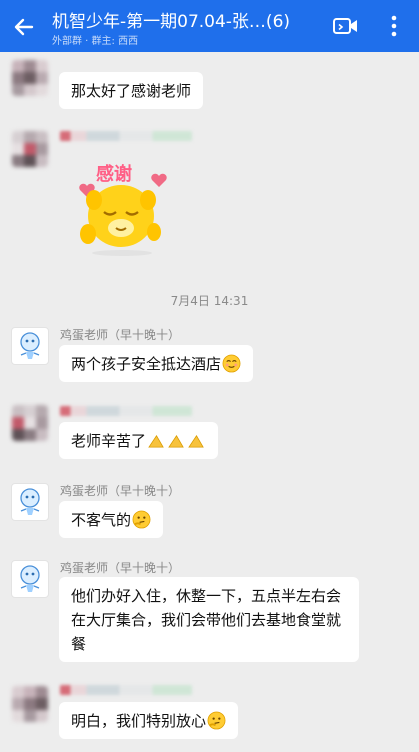 This screenshot has width=419, height=752. Describe the element at coordinates (209, 301) in the screenshot. I see `timestamp: 7月4日 14:31` at that location.